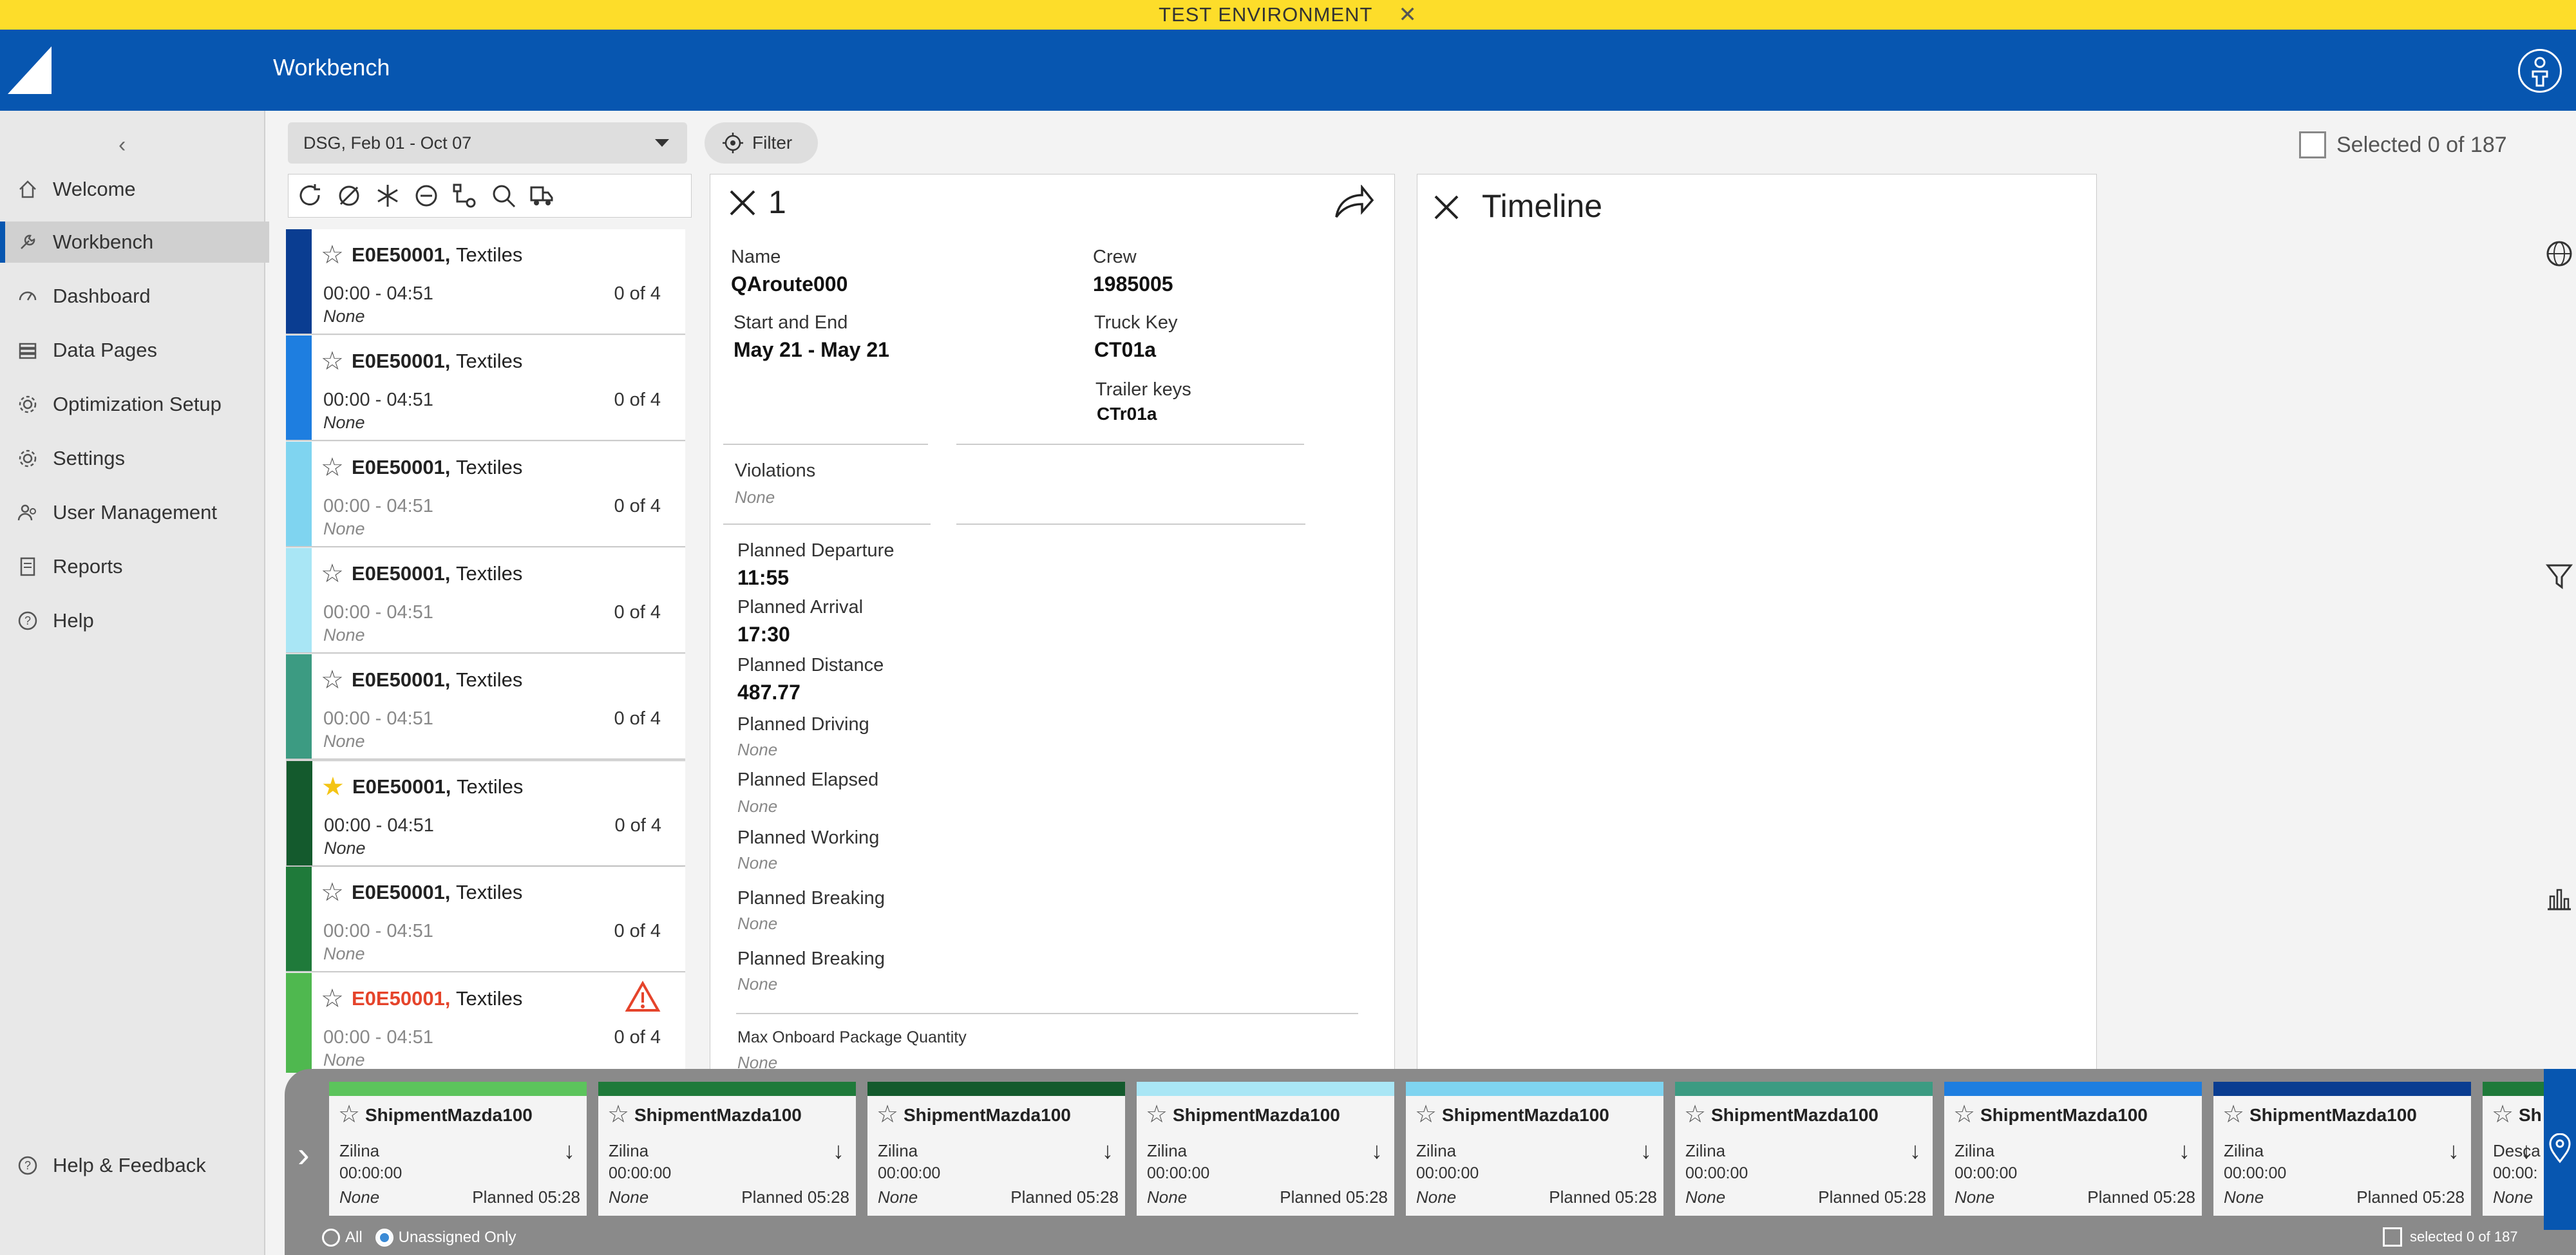 The width and height of the screenshot is (2576, 1255). What do you see at coordinates (503, 195) in the screenshot?
I see `search-settings-icon` at bounding box center [503, 195].